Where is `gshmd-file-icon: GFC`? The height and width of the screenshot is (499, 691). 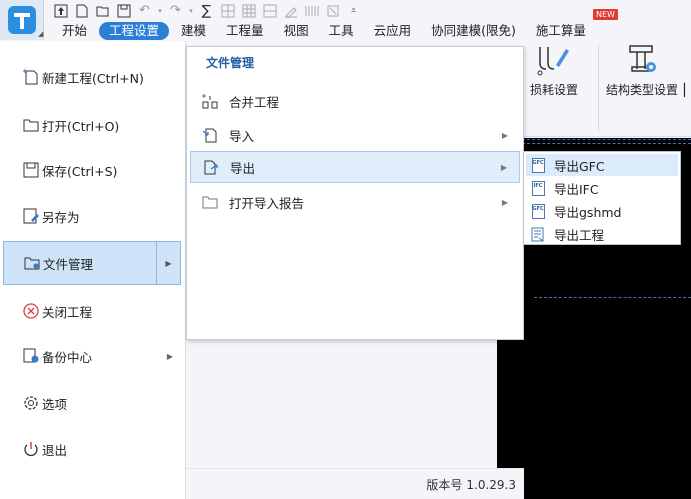 gshmd-file-icon: GFC is located at coordinates (538, 211).